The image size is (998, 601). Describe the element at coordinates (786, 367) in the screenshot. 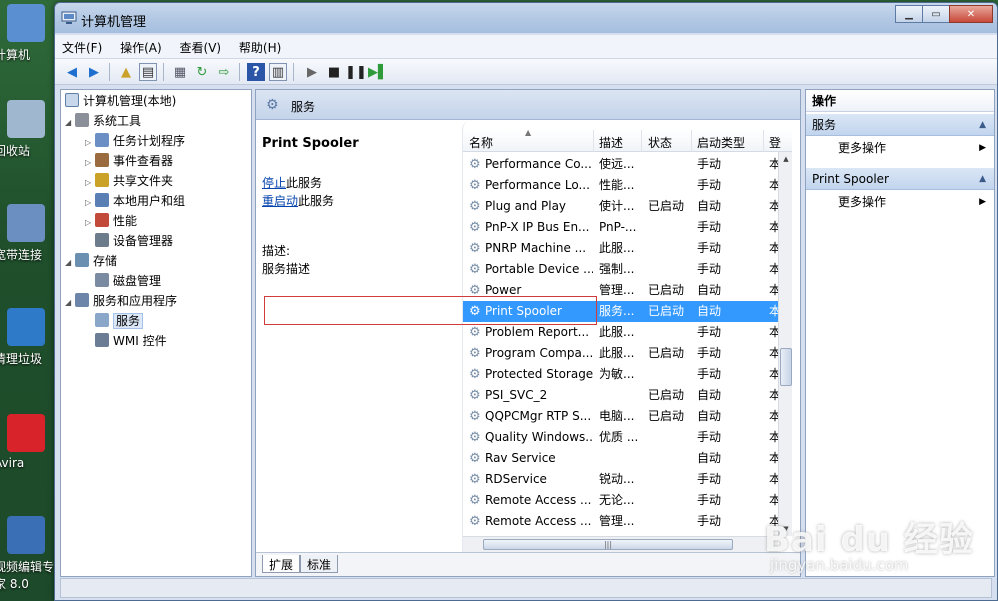

I see `vertical-scroll-thumb` at that location.